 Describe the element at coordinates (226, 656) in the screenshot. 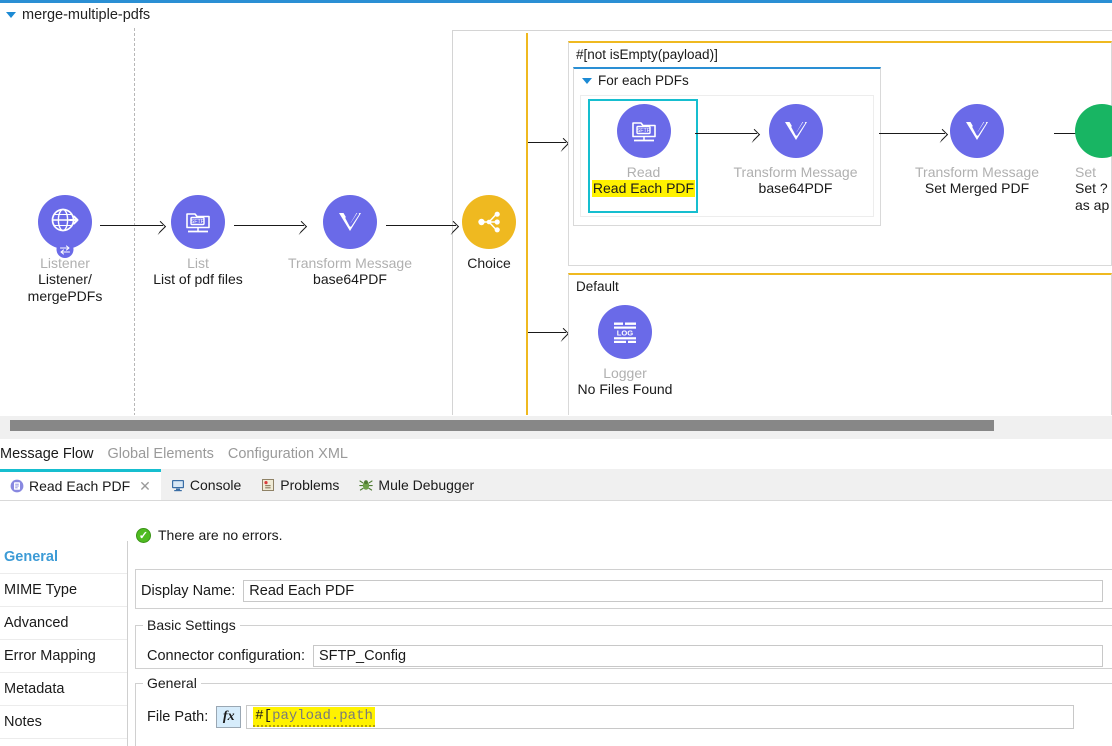

I see `connector-configuration-label: Connector configuration:` at that location.